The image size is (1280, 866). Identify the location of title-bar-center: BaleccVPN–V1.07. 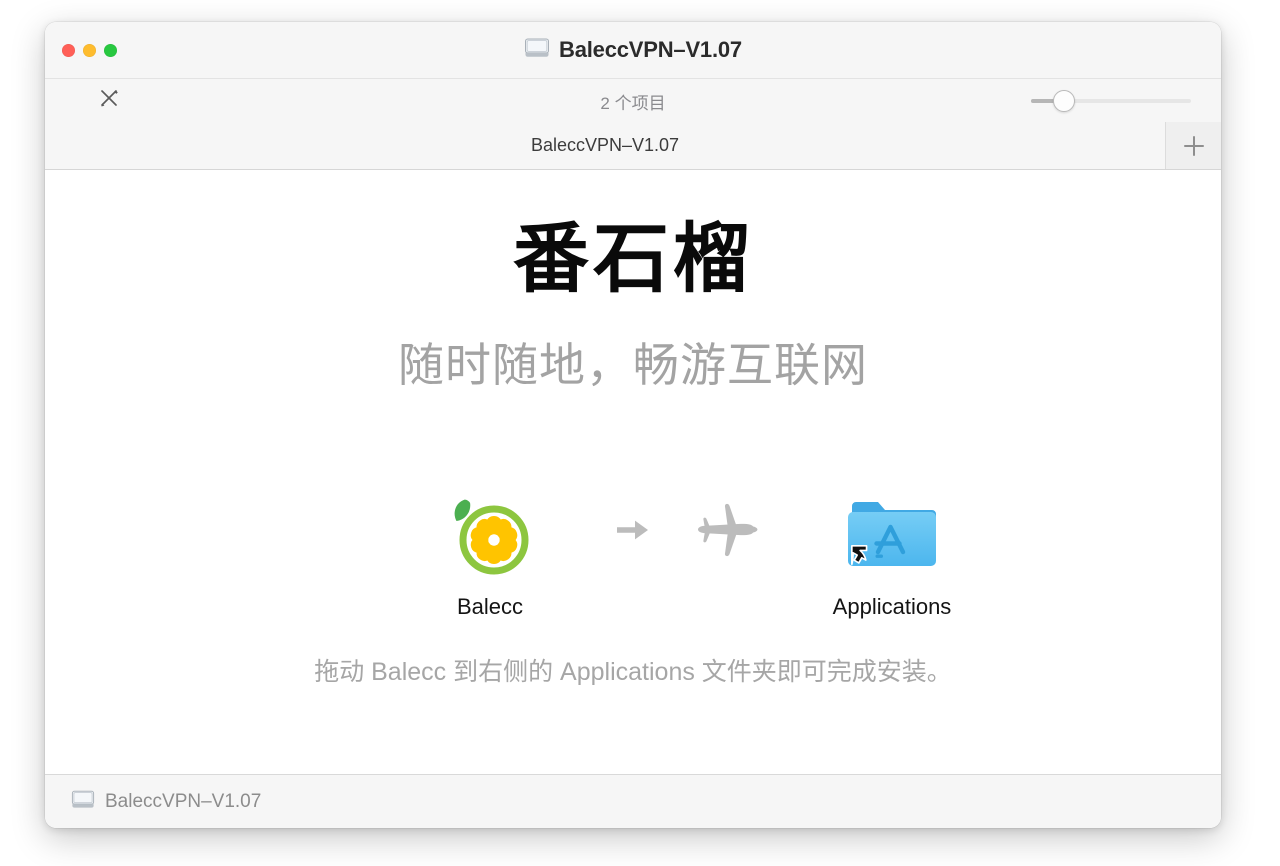
(633, 50).